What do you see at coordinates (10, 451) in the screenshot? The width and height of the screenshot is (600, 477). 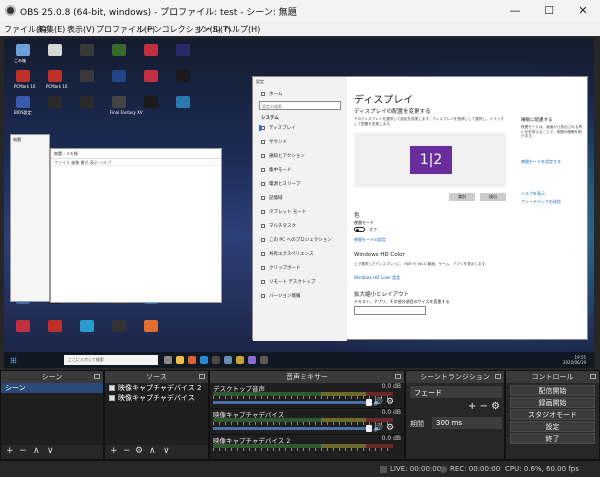 I see `add-scene-button: +` at bounding box center [10, 451].